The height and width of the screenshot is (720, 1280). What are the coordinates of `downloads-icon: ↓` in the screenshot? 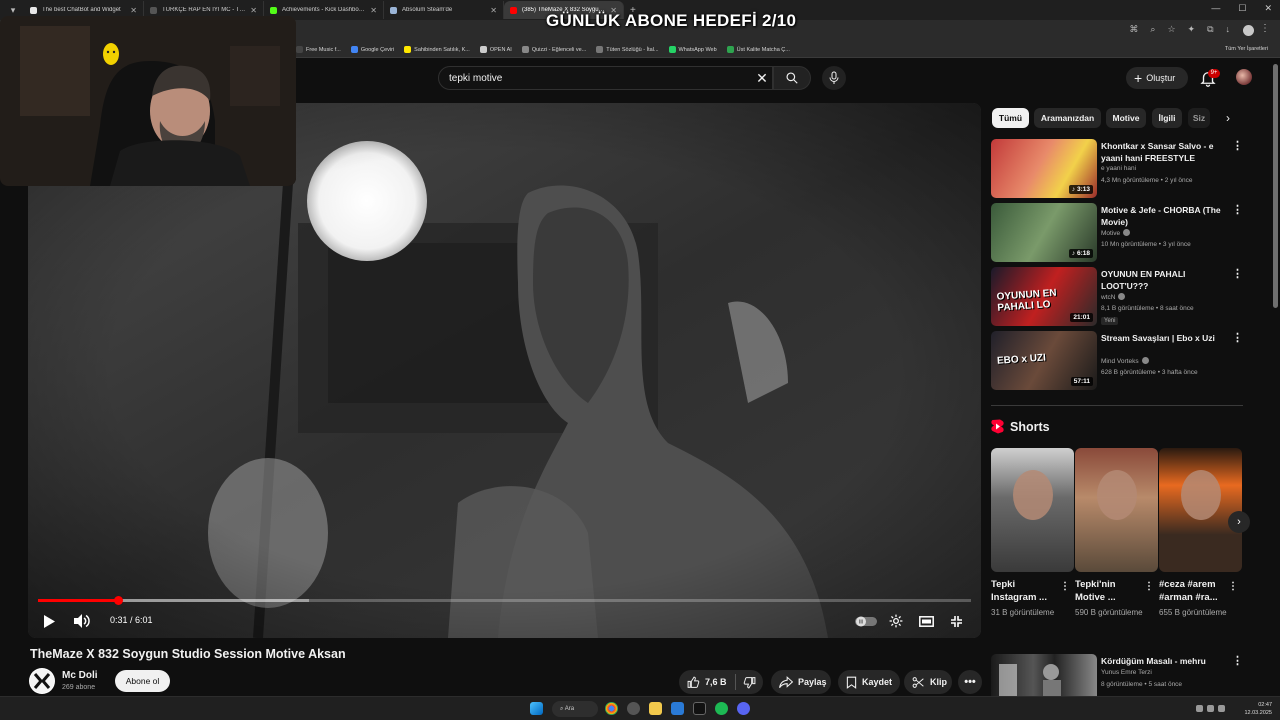 It's located at (1228, 29).